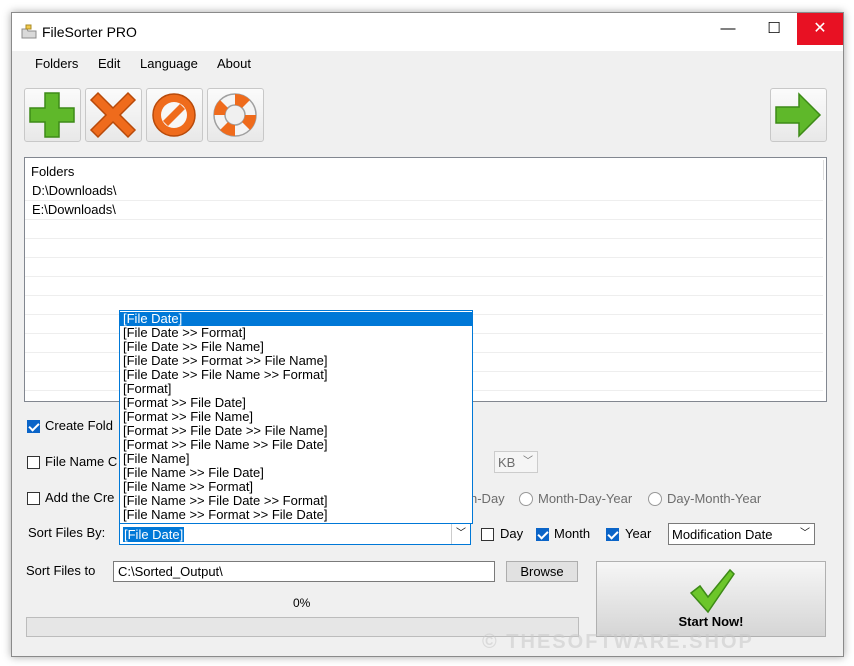 The height and width of the screenshot is (666, 854). I want to click on menu-language: Language, so click(169, 63).